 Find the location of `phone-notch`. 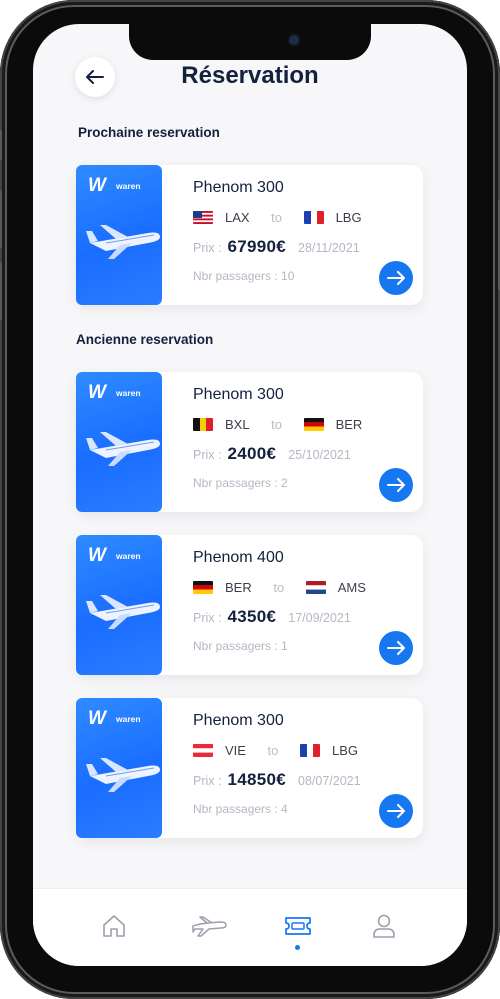

phone-notch is located at coordinates (250, 42).